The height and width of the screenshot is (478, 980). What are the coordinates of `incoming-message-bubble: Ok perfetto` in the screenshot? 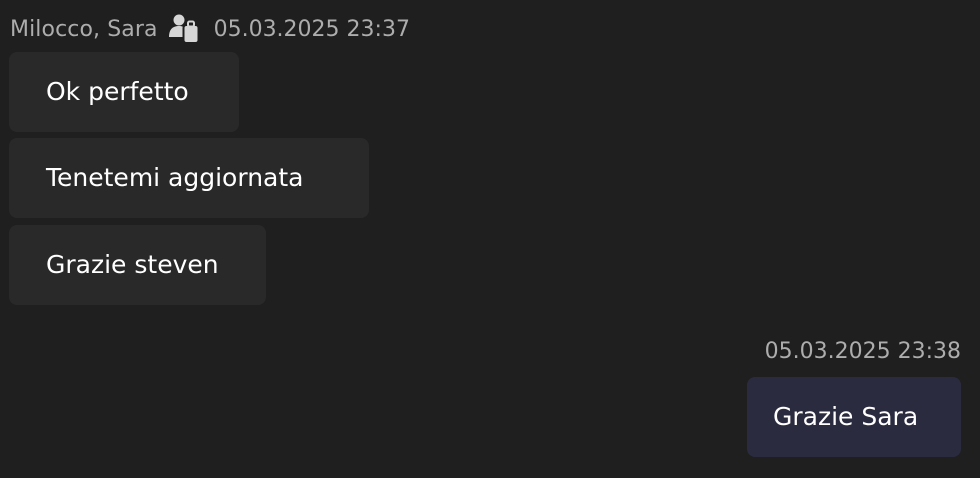 It's located at (124, 92).